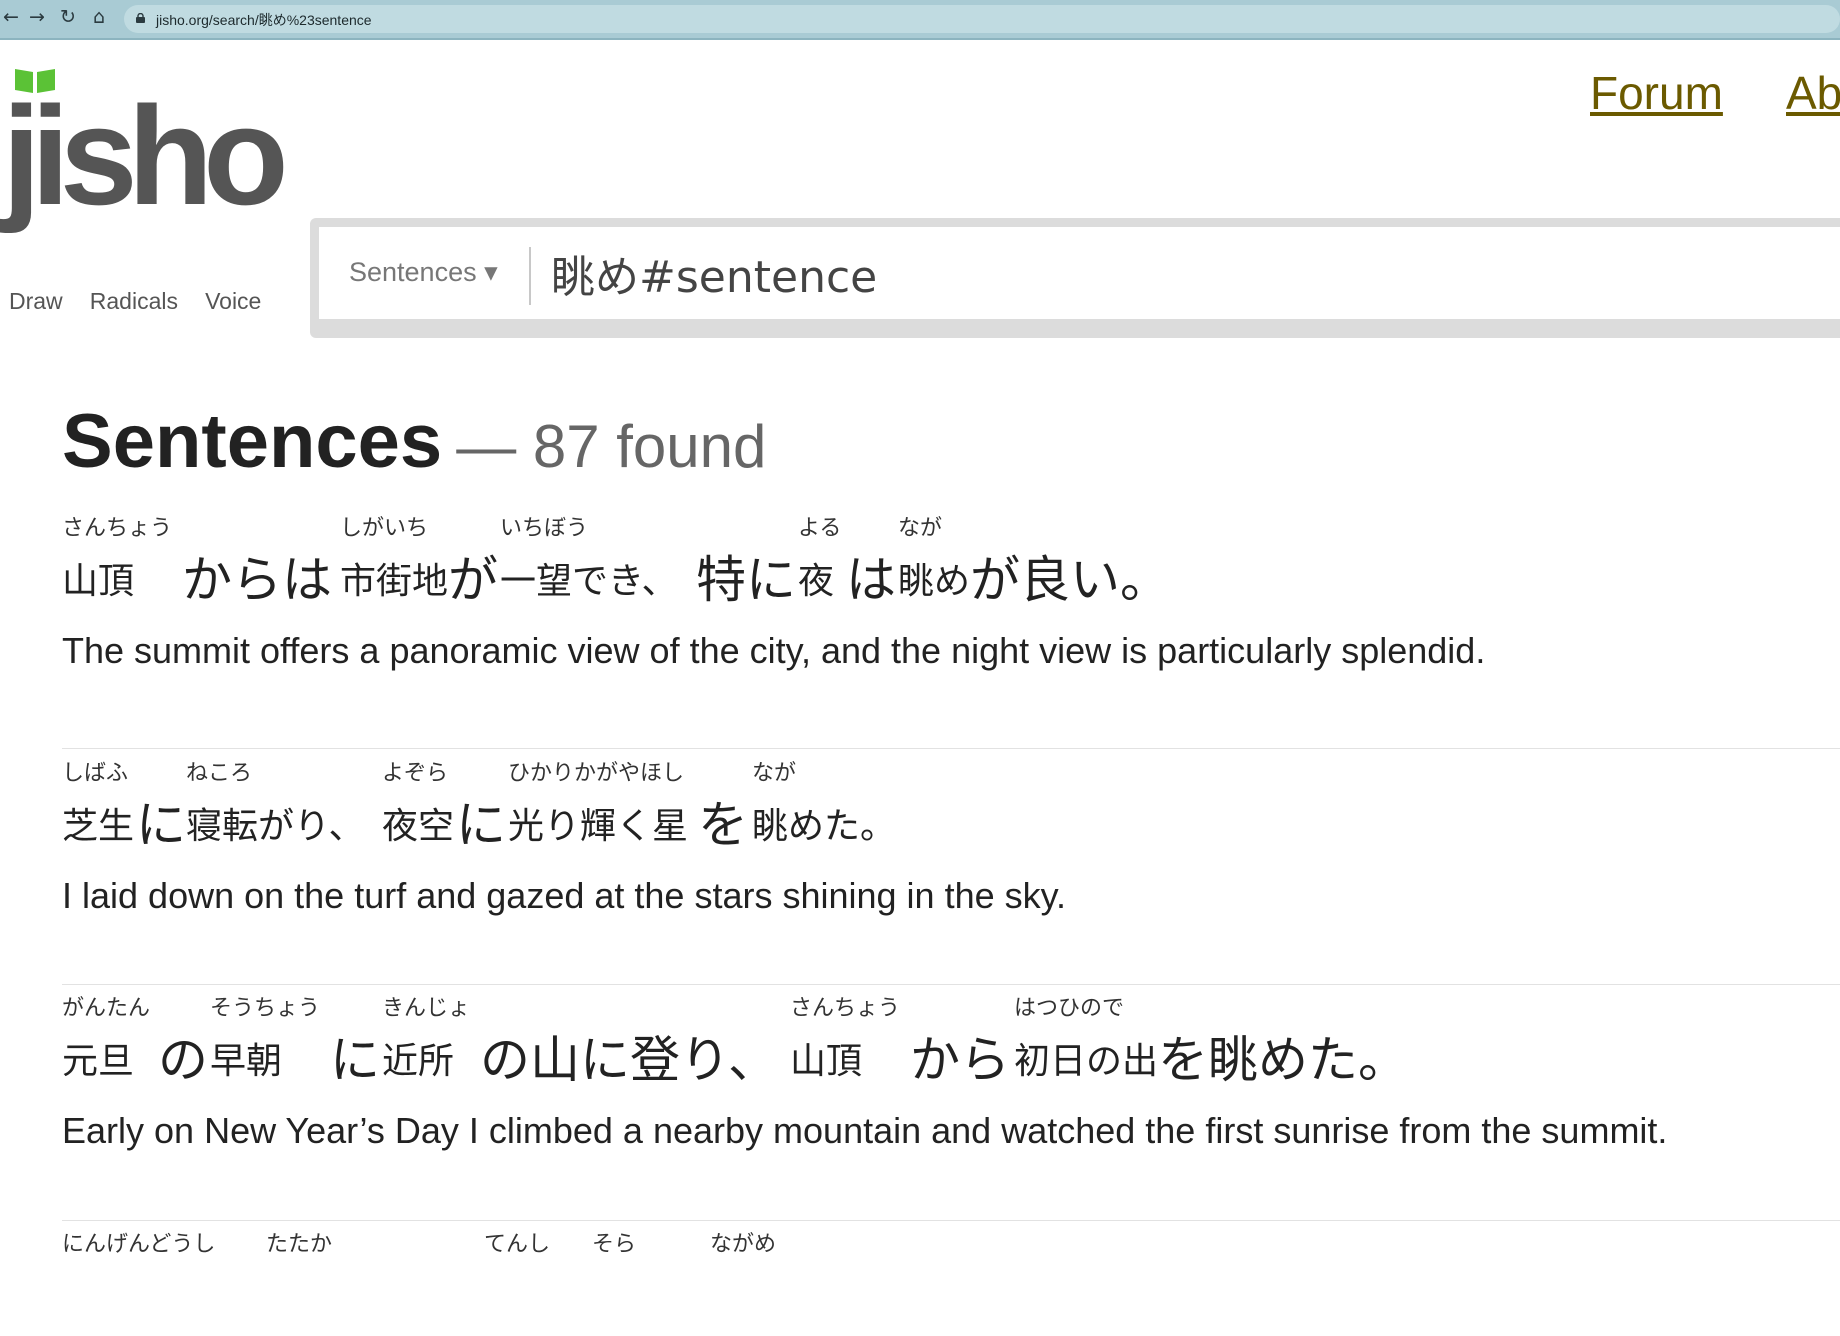 Image resolution: width=1840 pixels, height=1336 pixels. Describe the element at coordinates (960, 1060) in the screenshot. I see `token-text: から` at that location.